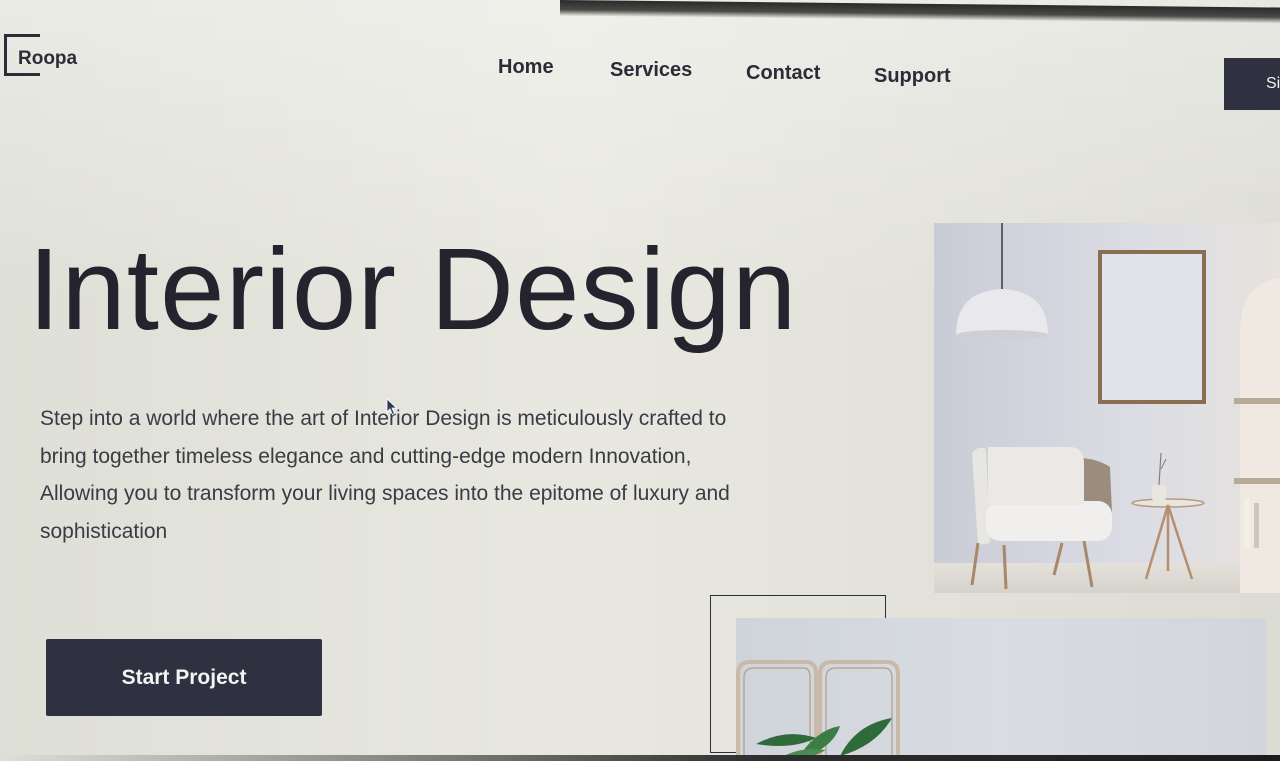 This screenshot has width=1280, height=761. Describe the element at coordinates (526, 67) in the screenshot. I see `nav-link-home: Home` at that location.